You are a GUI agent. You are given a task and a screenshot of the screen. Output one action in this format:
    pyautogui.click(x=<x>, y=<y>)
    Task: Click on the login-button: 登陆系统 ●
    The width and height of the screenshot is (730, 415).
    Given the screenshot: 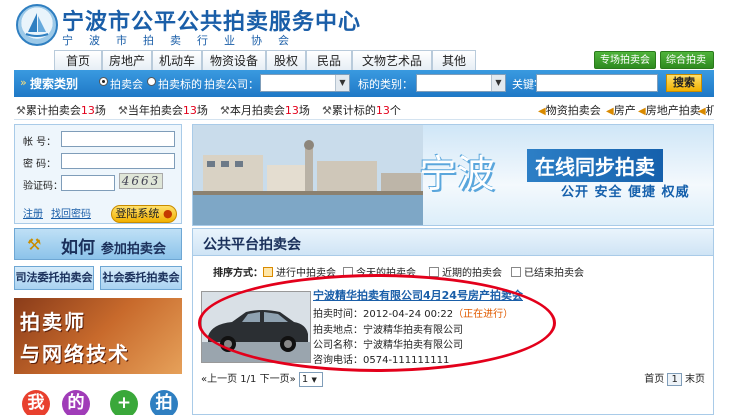 What is the action you would take?
    pyautogui.click(x=144, y=214)
    